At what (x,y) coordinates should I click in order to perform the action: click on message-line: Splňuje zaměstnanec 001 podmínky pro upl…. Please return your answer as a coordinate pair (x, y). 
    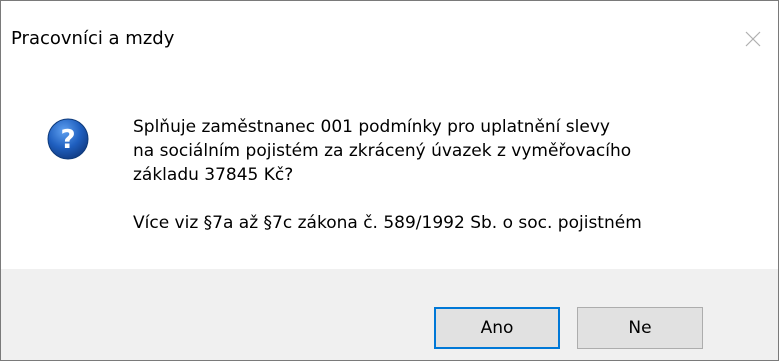
    Looking at the image, I should click on (371, 127).